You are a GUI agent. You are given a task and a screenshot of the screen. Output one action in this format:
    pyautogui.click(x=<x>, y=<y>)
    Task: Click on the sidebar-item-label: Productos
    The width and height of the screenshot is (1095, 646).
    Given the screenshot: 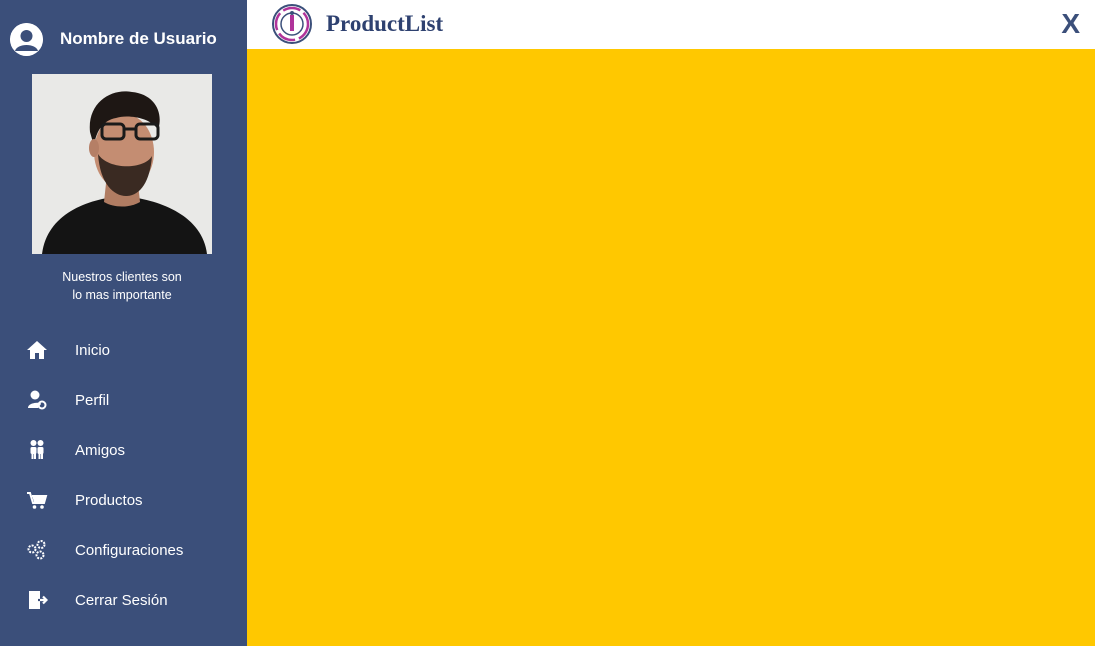 What is the action you would take?
    pyautogui.click(x=109, y=500)
    